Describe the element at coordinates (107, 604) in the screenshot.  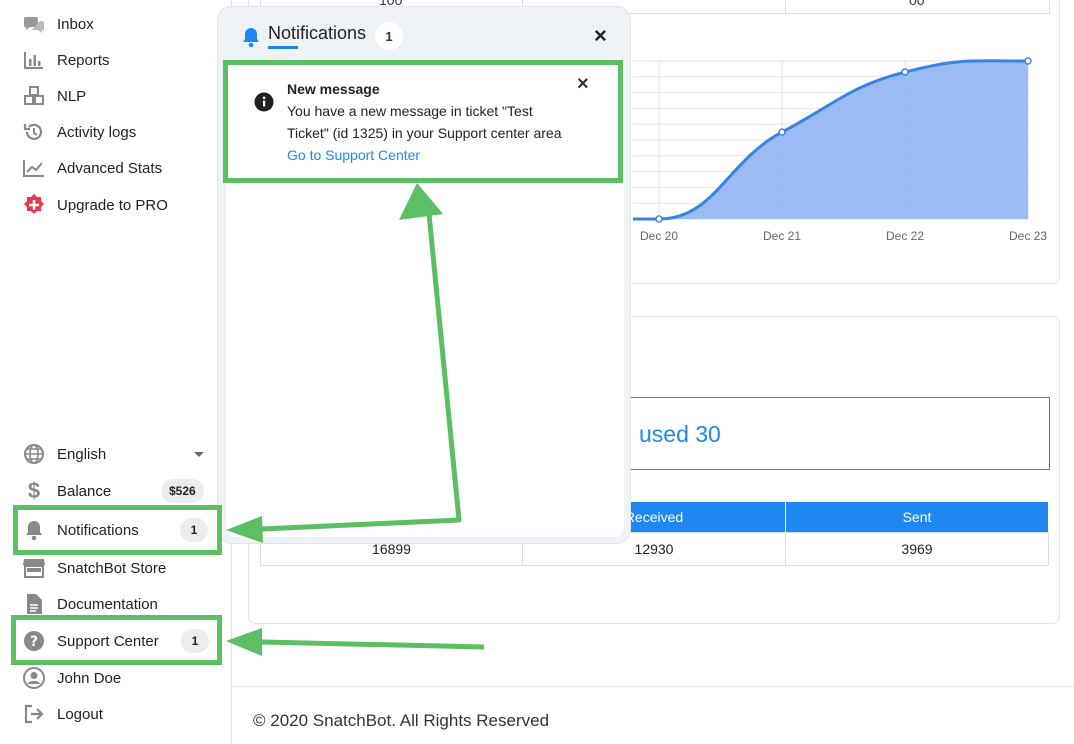
I see `sidebar-item-label: Documentation` at that location.